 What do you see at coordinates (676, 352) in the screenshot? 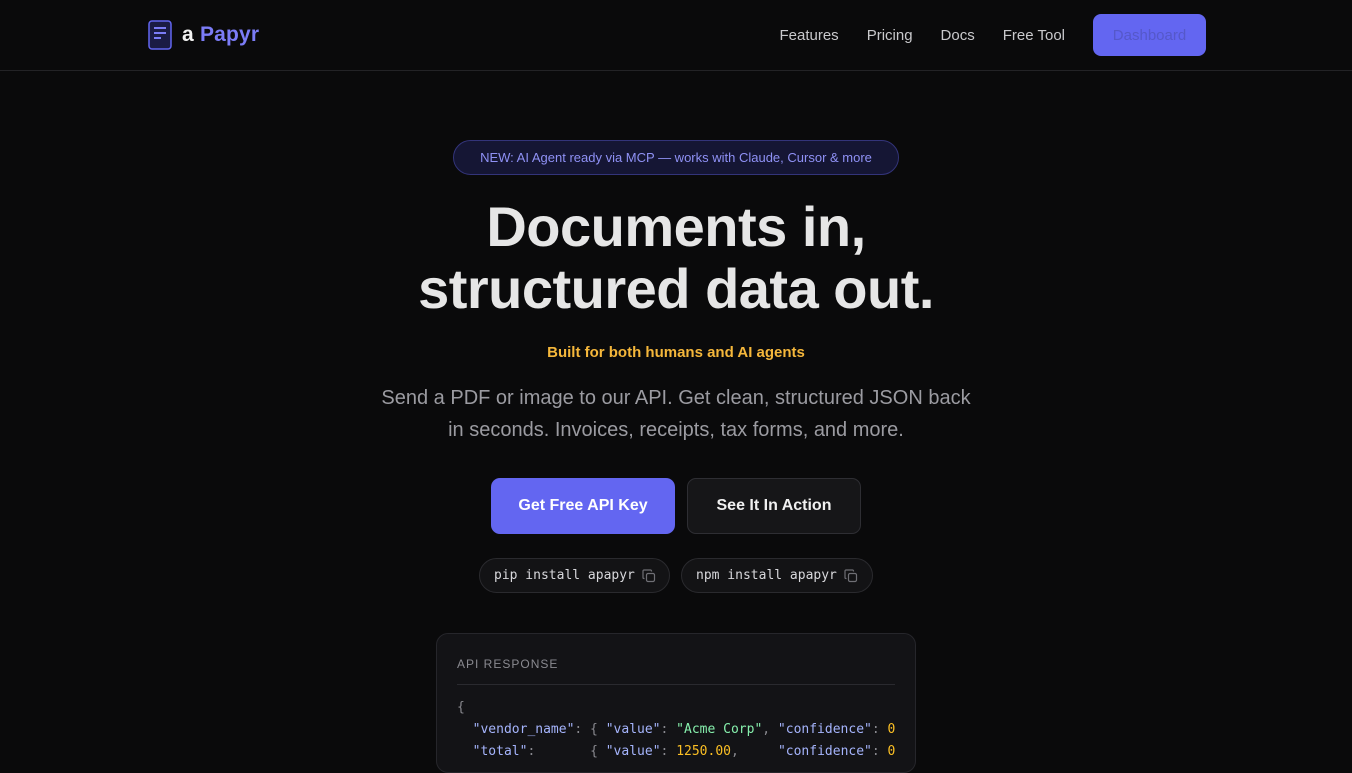
I see `hero-tagline: Built for both humans and AI agents` at bounding box center [676, 352].